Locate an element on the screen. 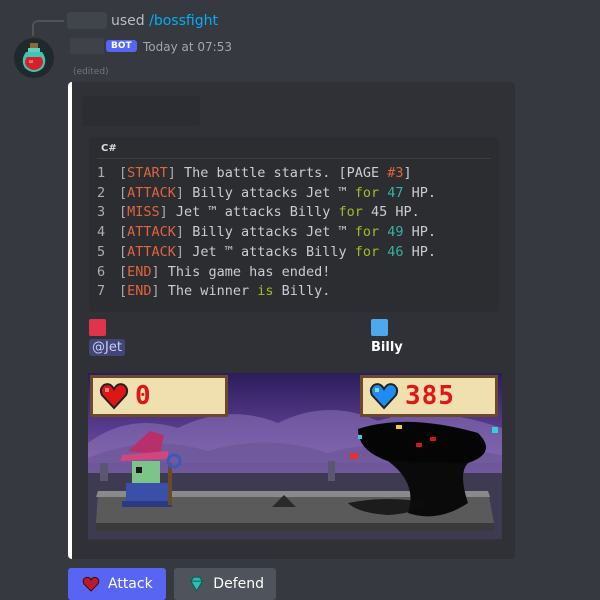 This screenshot has width=600, height=600. code-line: 1 [START] The battle starts. [PAGE #3] is located at coordinates (266, 174).